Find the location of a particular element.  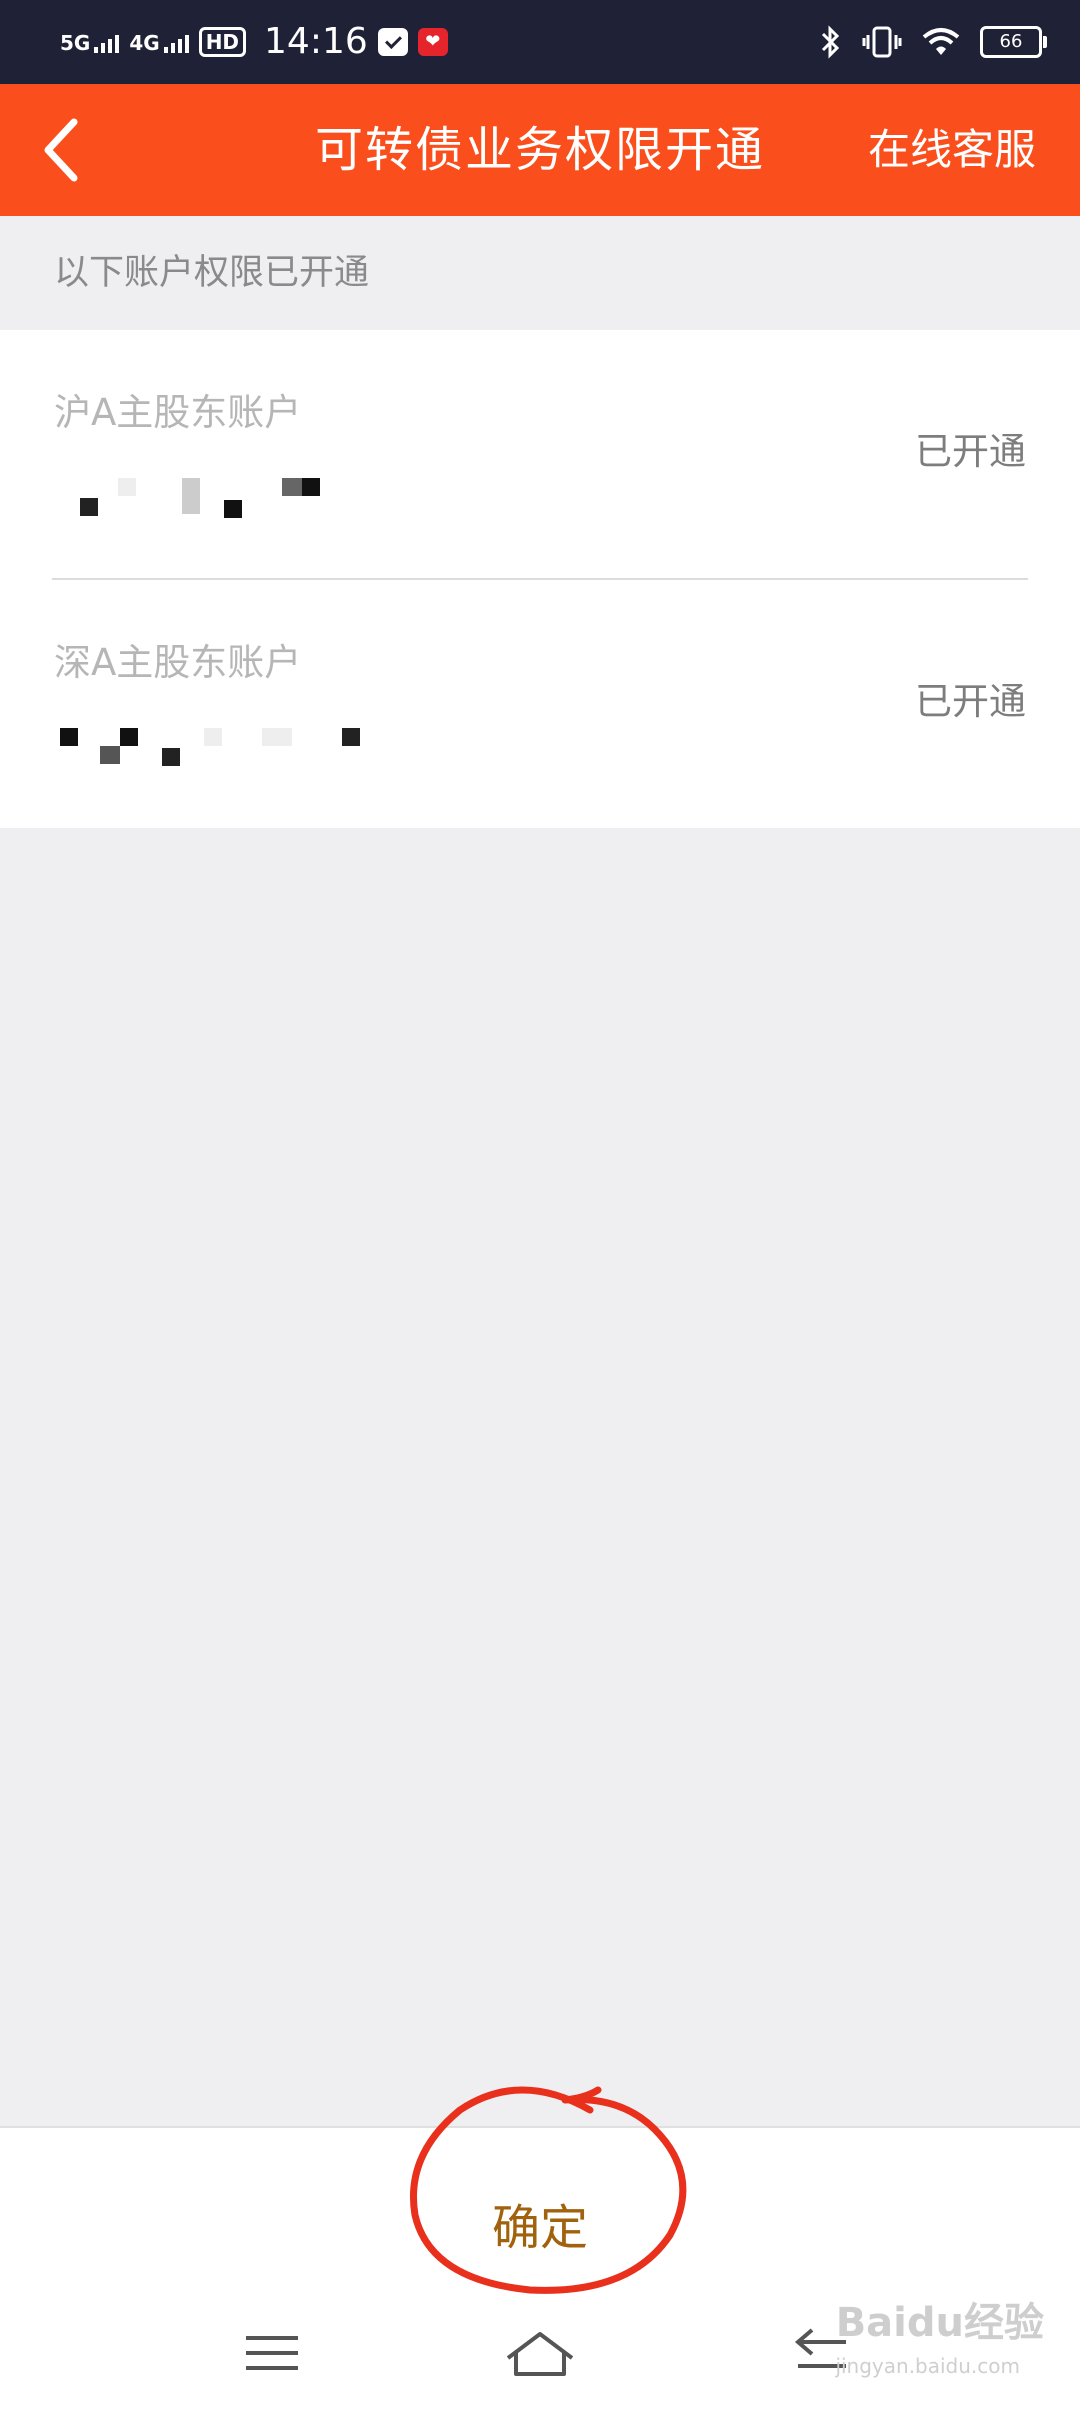

status-time: 14:16 is located at coordinates (316, 41).